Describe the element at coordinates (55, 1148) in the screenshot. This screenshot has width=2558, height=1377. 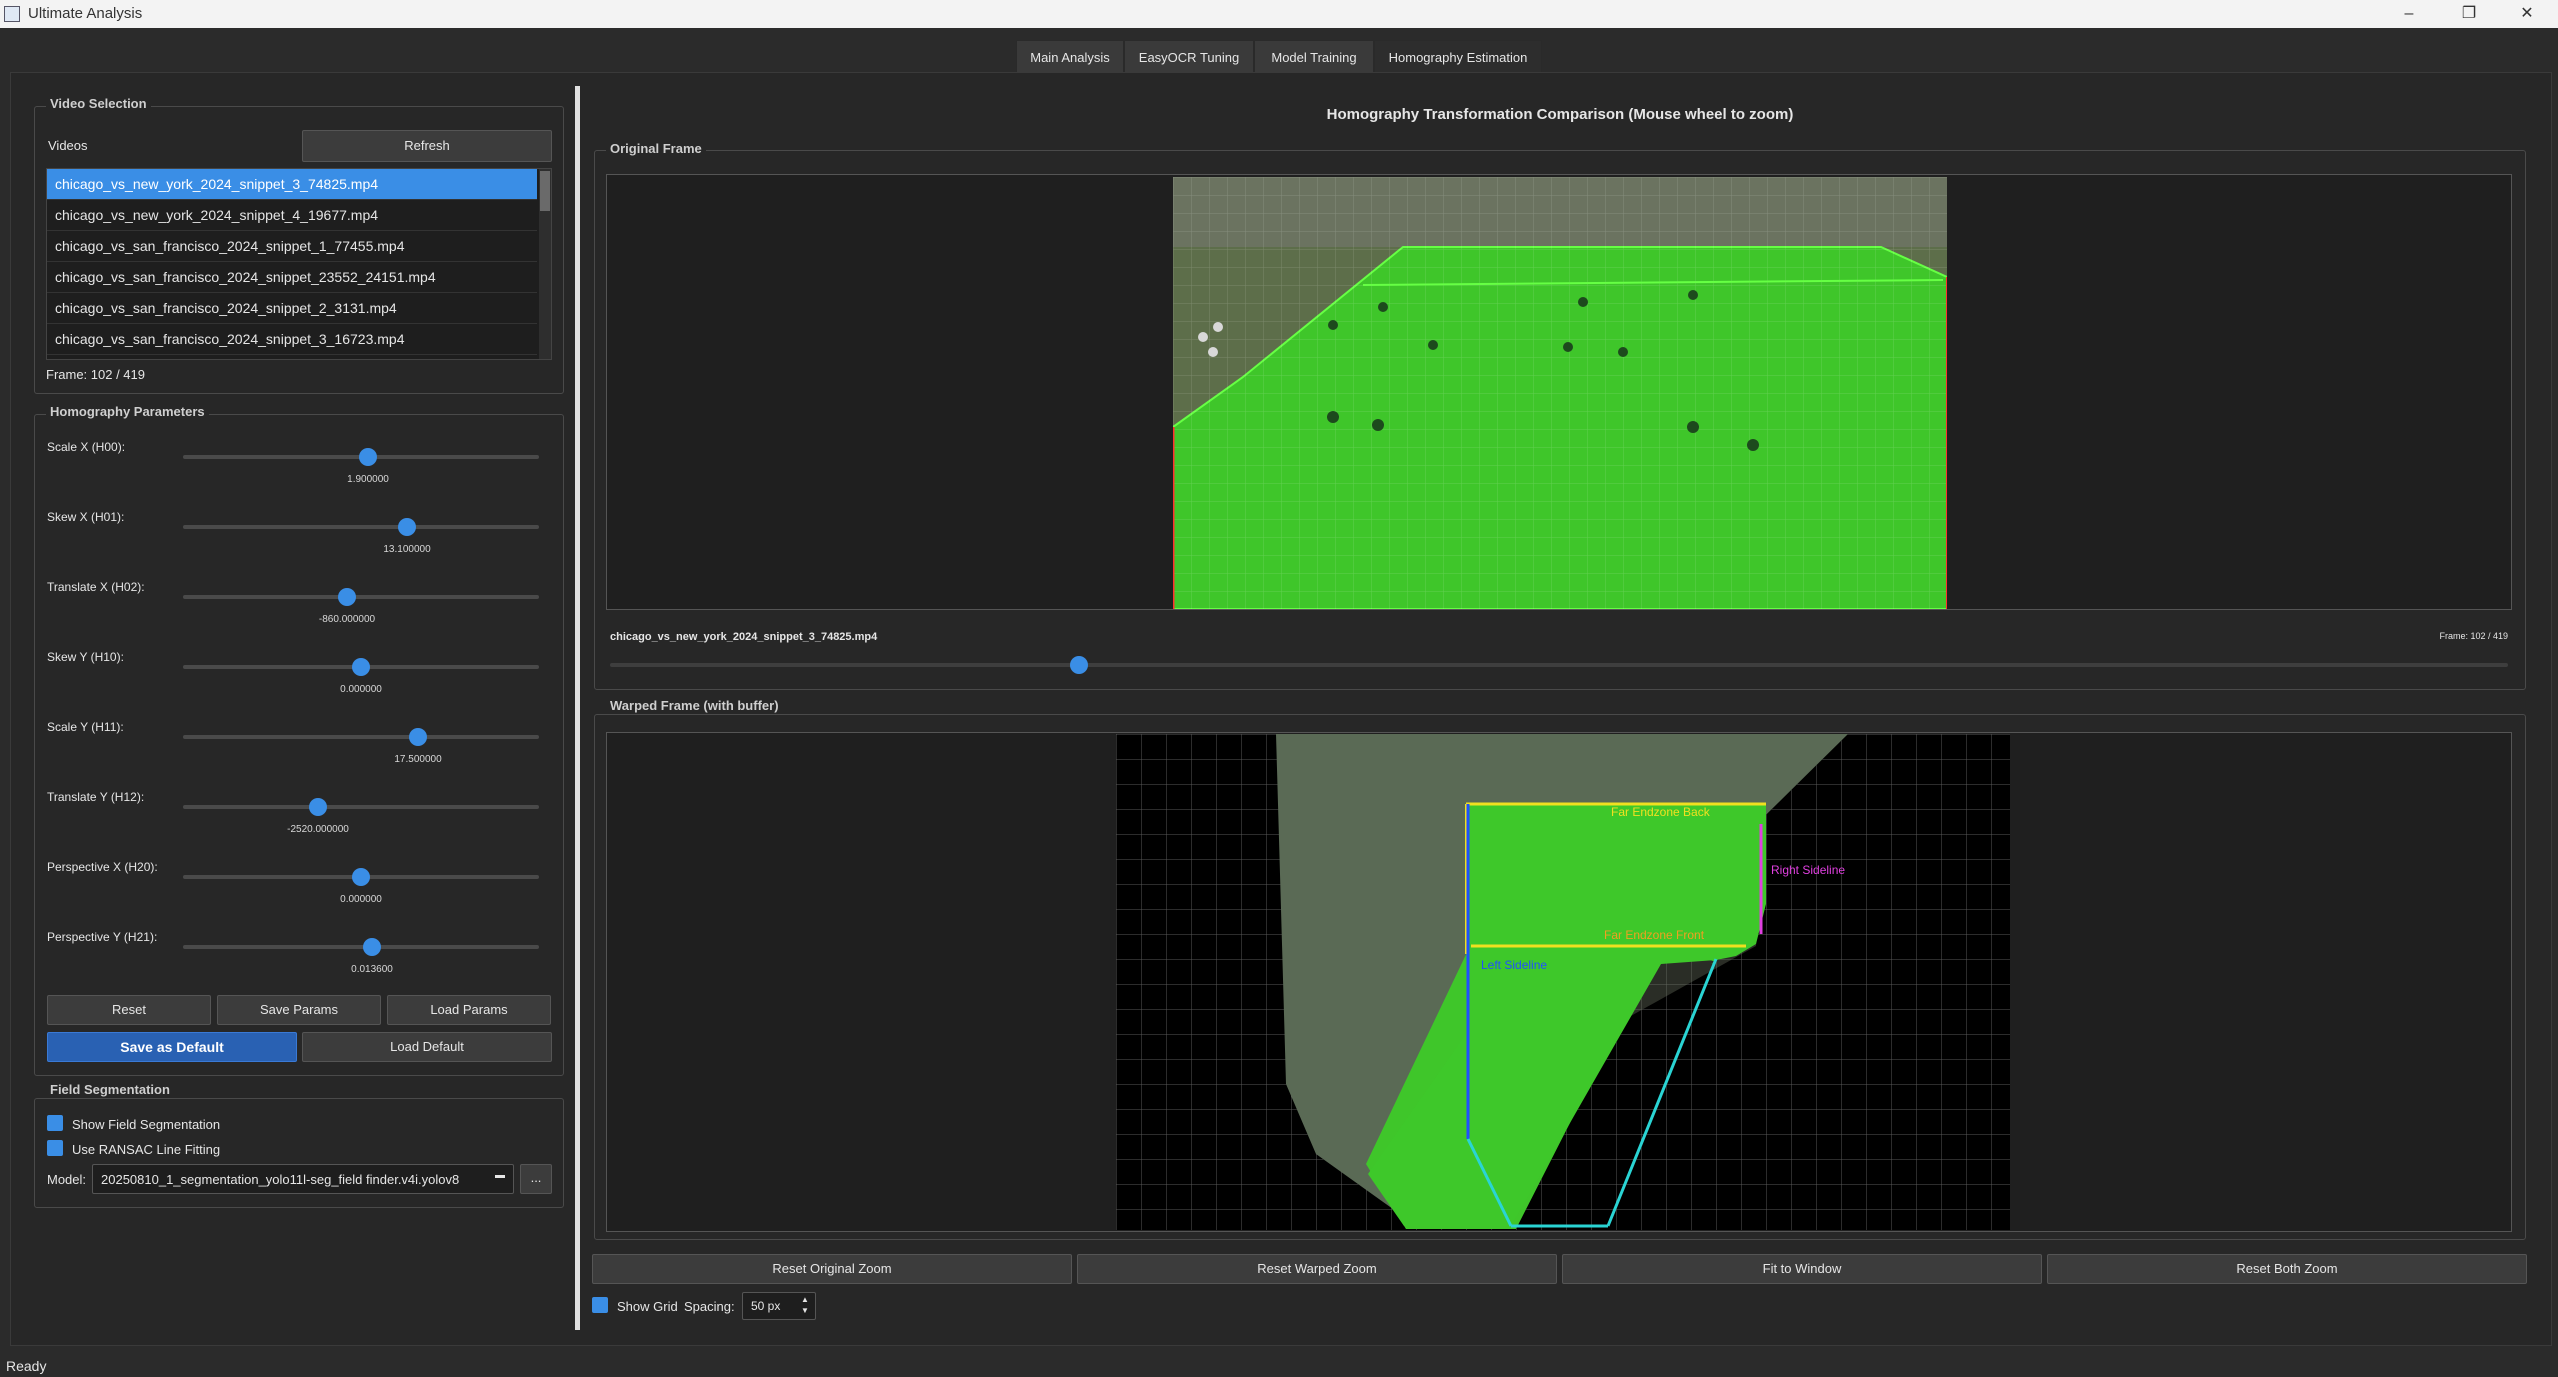
I see `ransac-checkbox` at that location.